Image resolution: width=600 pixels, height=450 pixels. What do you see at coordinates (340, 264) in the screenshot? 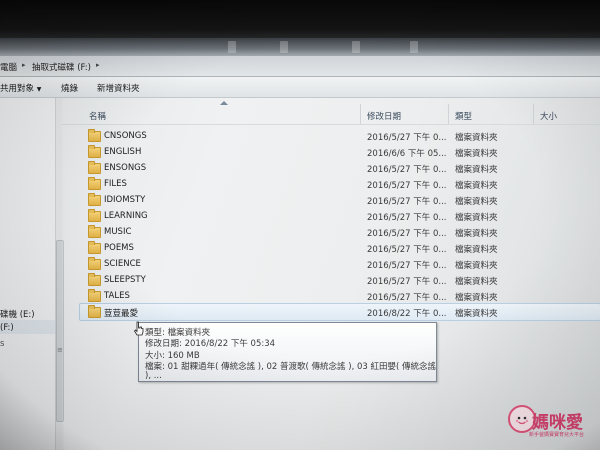
I see `file-row: SCIENCE 2016/5/27 下午 0... 檔案資料夾` at bounding box center [340, 264].